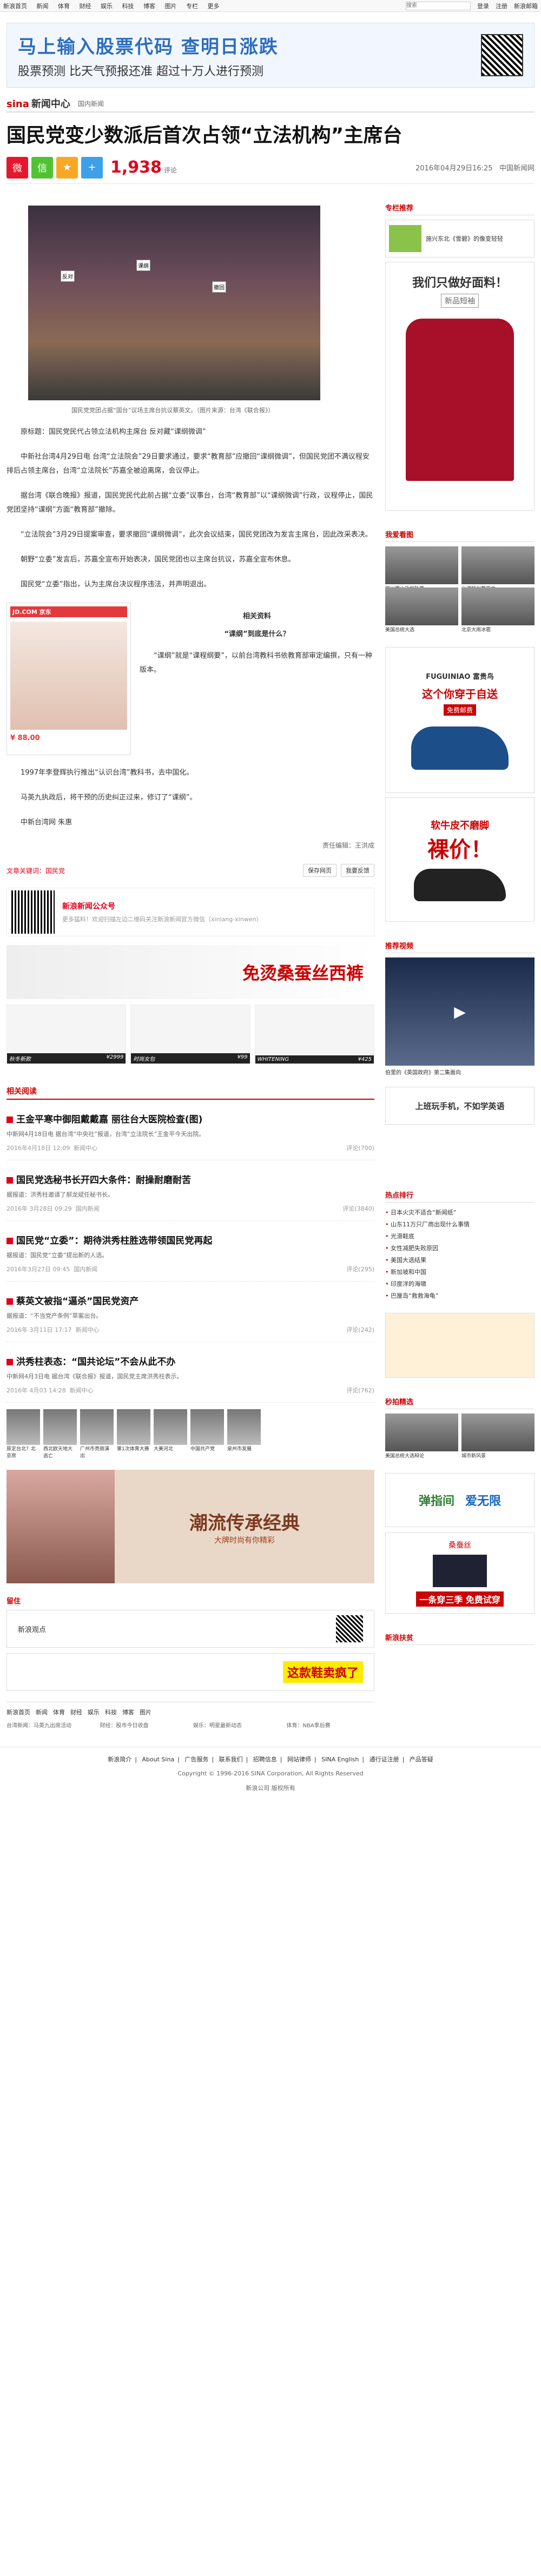 The image size is (541, 2576). I want to click on thumb-caption: 西北欧天地大逃亡, so click(60, 1452).